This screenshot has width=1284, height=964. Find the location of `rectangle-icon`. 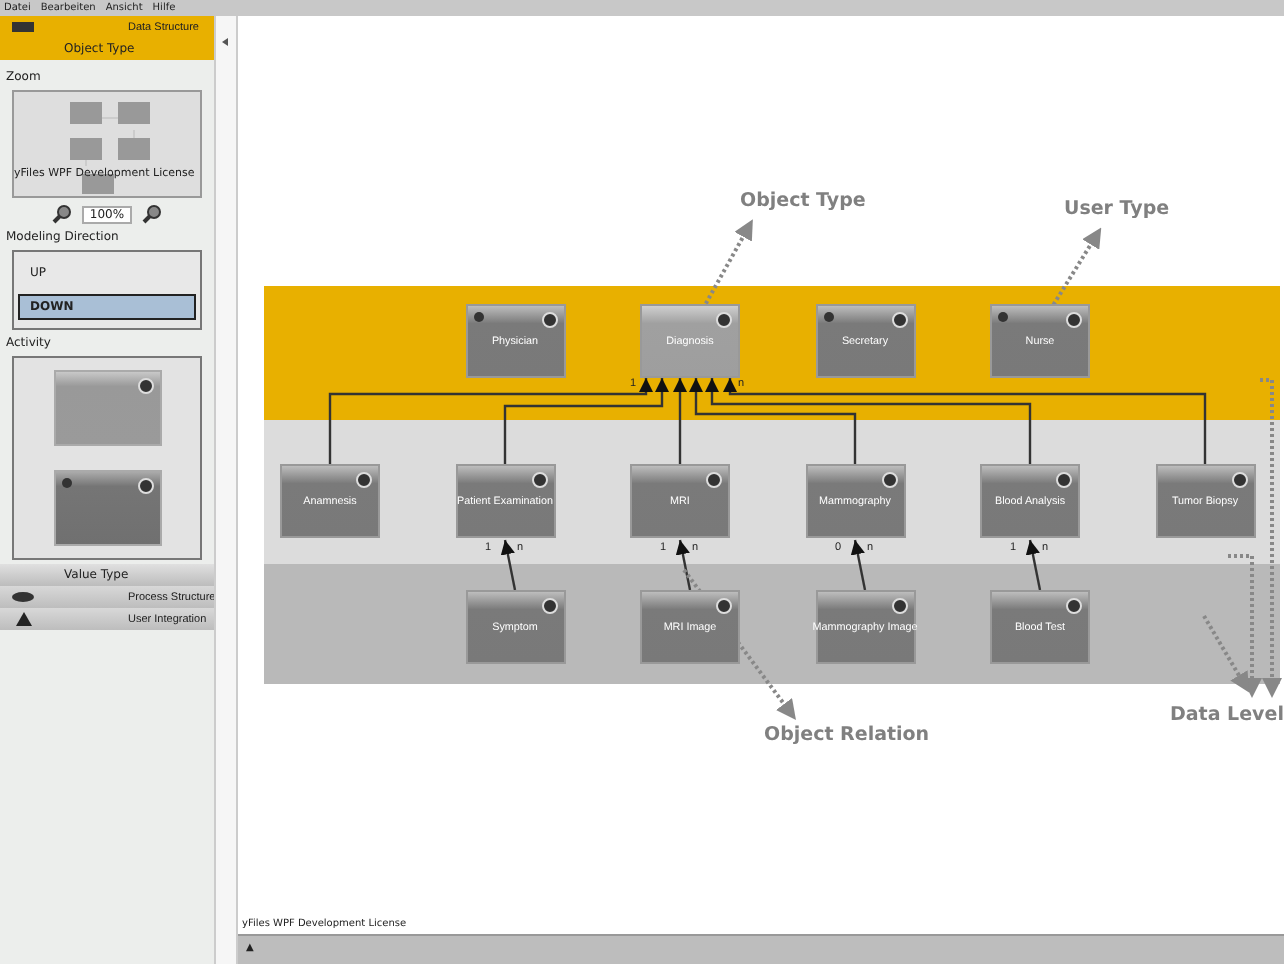

rectangle-icon is located at coordinates (23, 27).